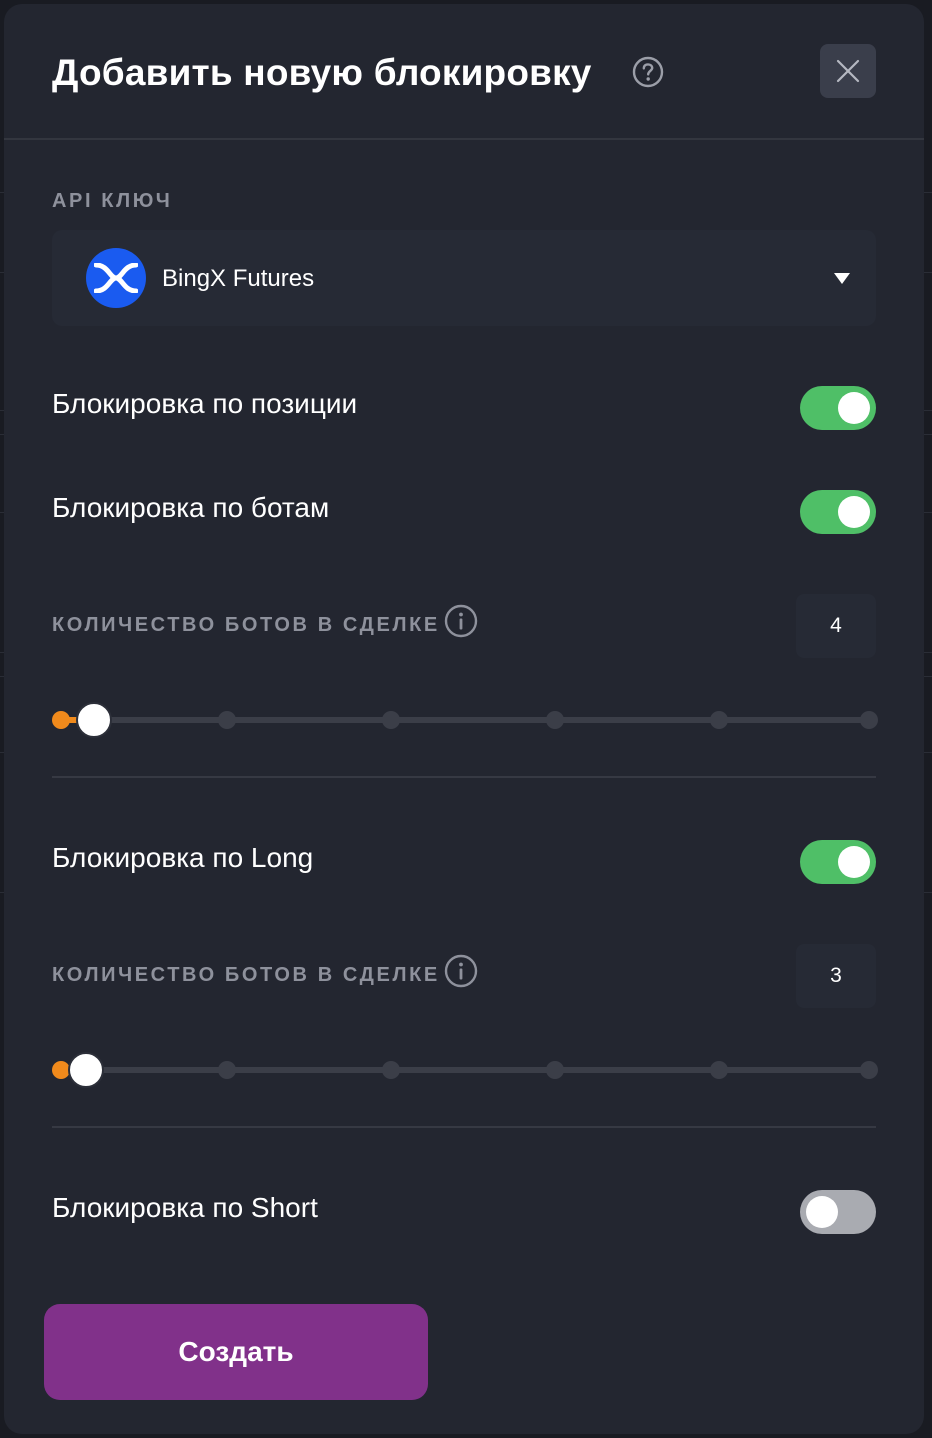  Describe the element at coordinates (112, 201) in the screenshot. I see `api-key-label: API КЛЮЧ` at that location.